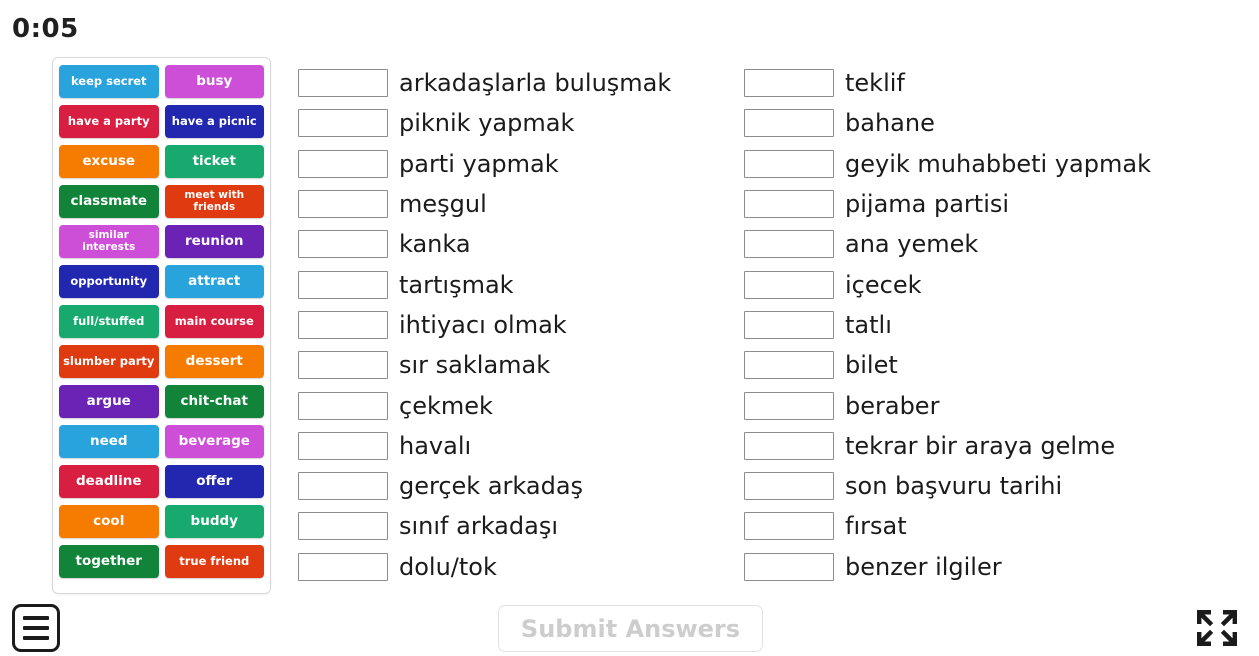 This screenshot has width=1259, height=656. I want to click on answer-row: pijama partisi, so click(994, 204).